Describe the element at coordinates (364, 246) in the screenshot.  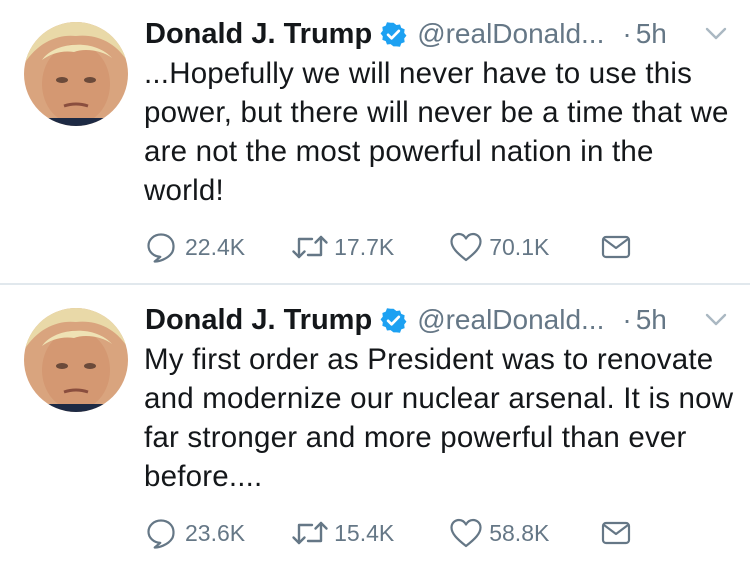
I see `retweet-count: 17.7K` at that location.